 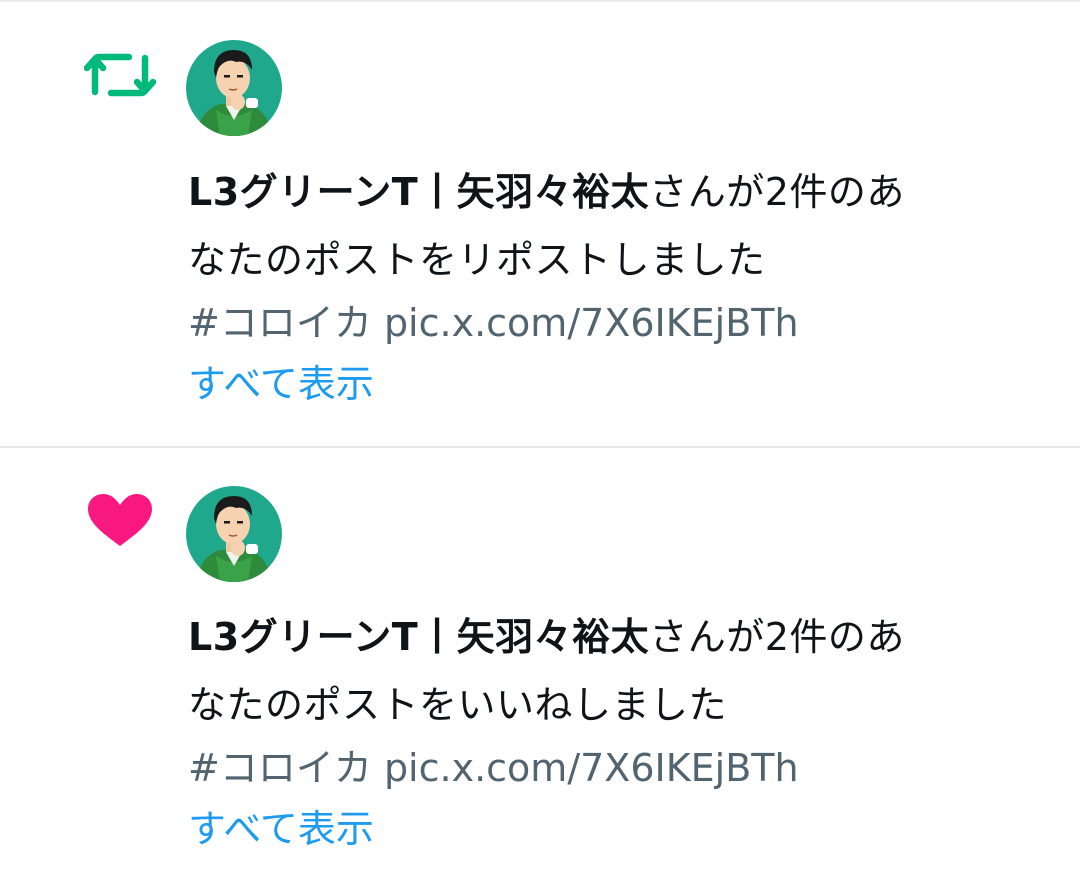 I want to click on notification-message: L3グリーンT丨矢羽々裕太さんが2件のあ なたのポストをいいねしました, so click(x=618, y=671).